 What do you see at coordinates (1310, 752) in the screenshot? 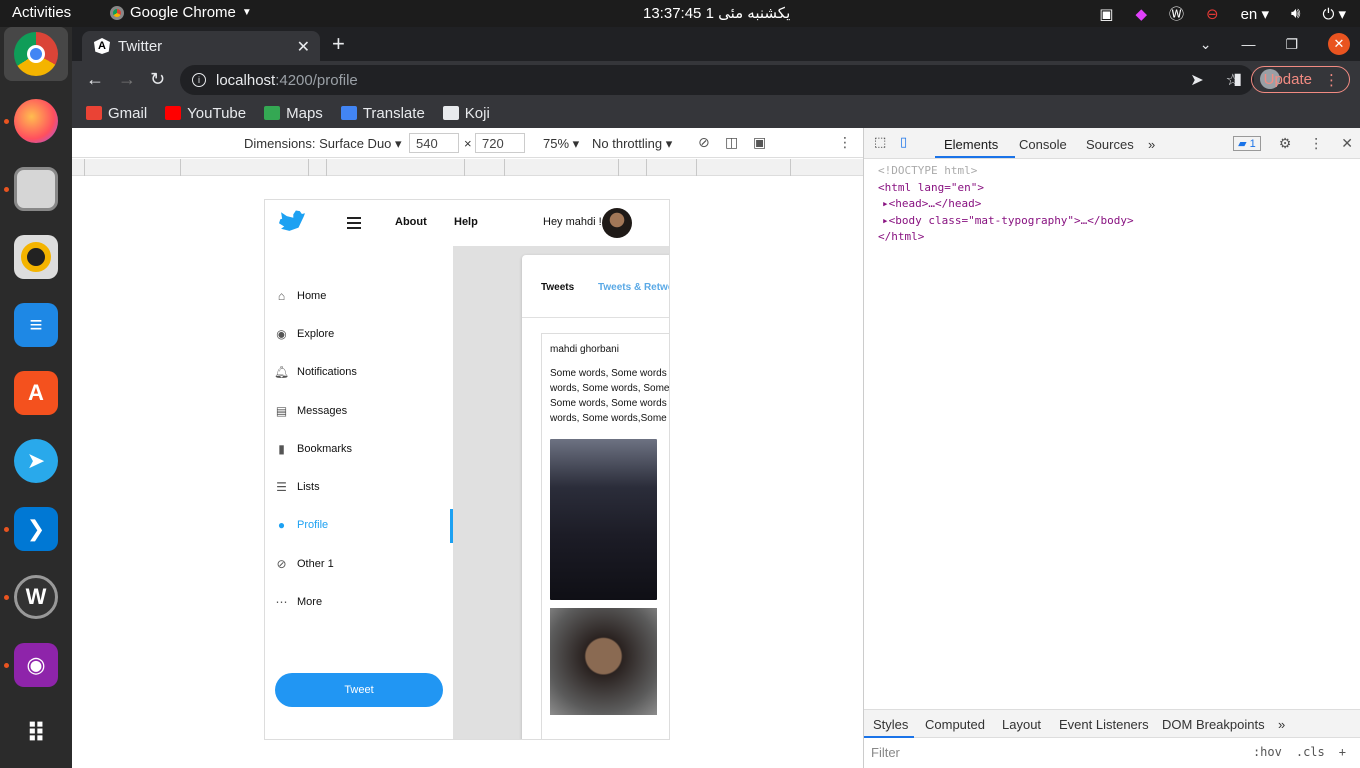
I see `cls-toggle: .cls` at bounding box center [1310, 752].